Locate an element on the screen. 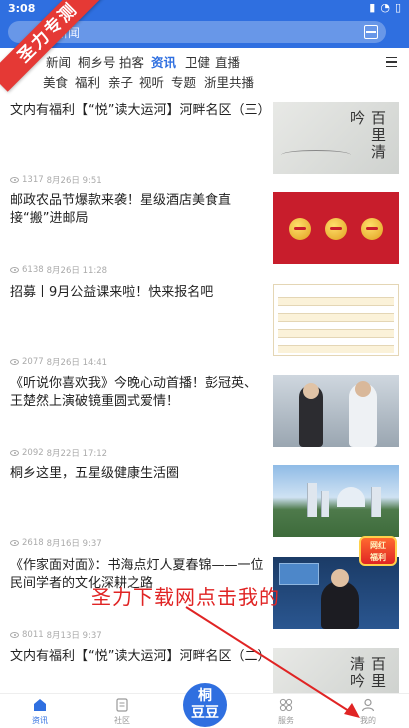 The image size is (409, 728). news-views: 2618 is located at coordinates (33, 543).